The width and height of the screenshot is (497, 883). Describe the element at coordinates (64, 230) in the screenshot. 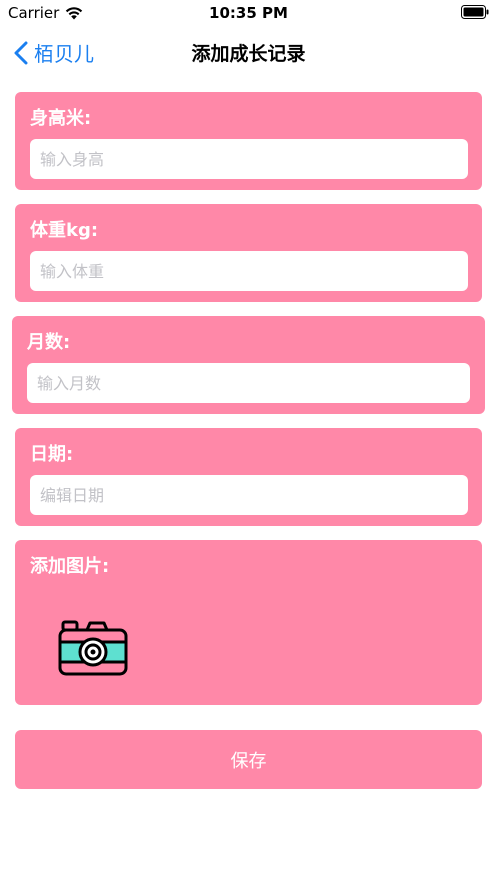

I see `weight-label: 体重kg:` at that location.